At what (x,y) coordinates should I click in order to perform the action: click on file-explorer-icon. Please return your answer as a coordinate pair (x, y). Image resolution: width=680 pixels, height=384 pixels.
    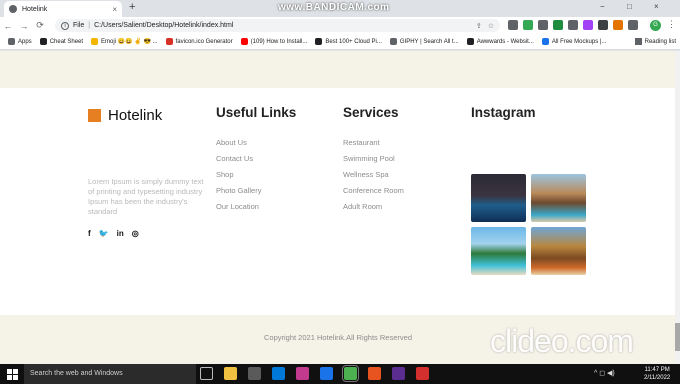
    Looking at the image, I should click on (230, 373).